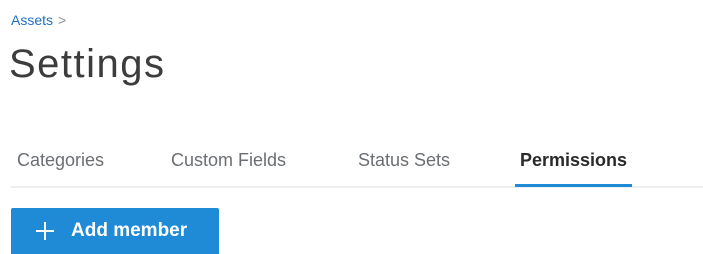 The image size is (703, 254). Describe the element at coordinates (129, 230) in the screenshot. I see `add-member-label: Add member` at that location.